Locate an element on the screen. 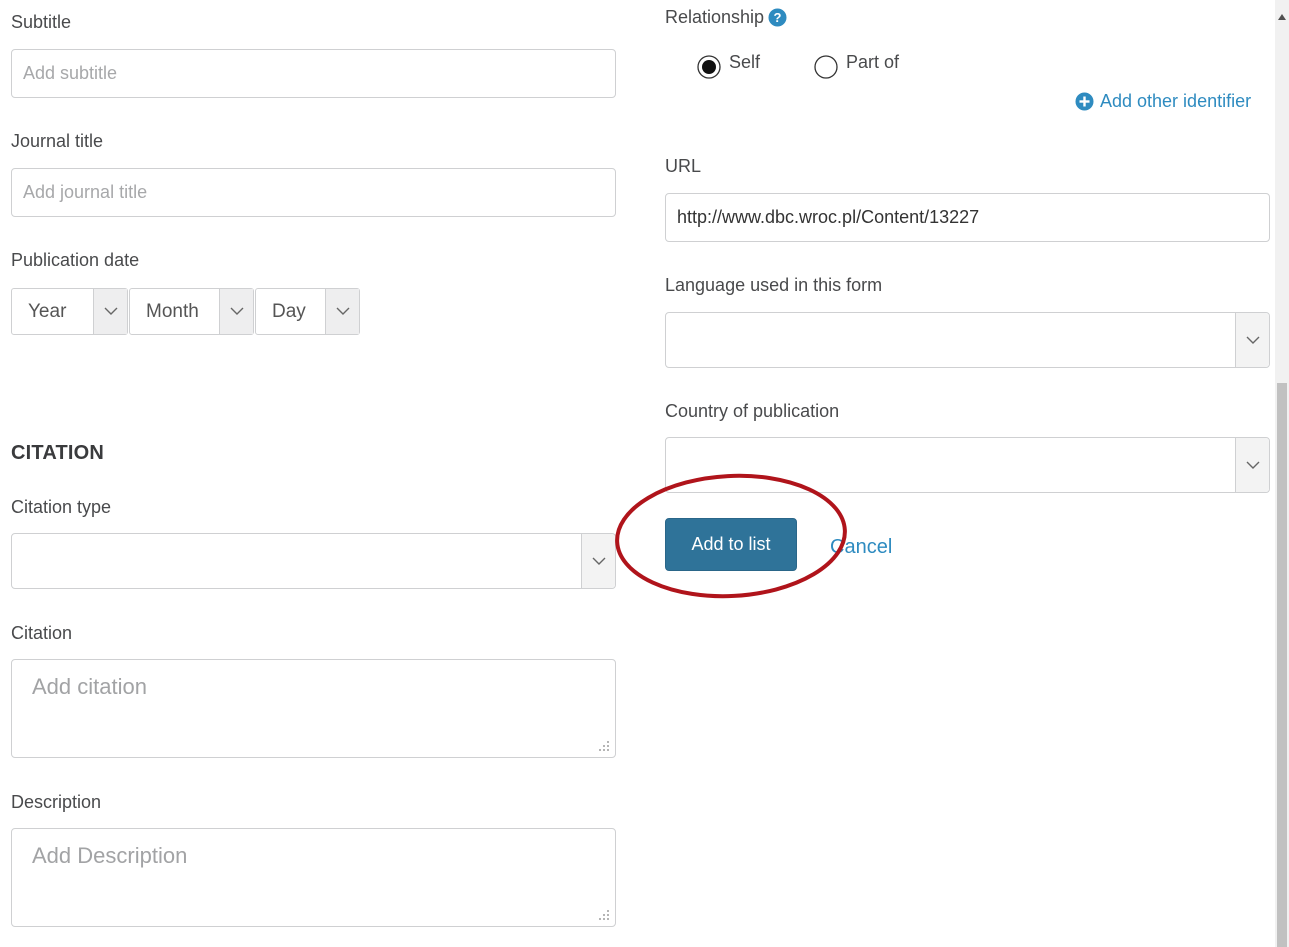  add-other-identifier-label: Add other identifier is located at coordinates (1176, 101).